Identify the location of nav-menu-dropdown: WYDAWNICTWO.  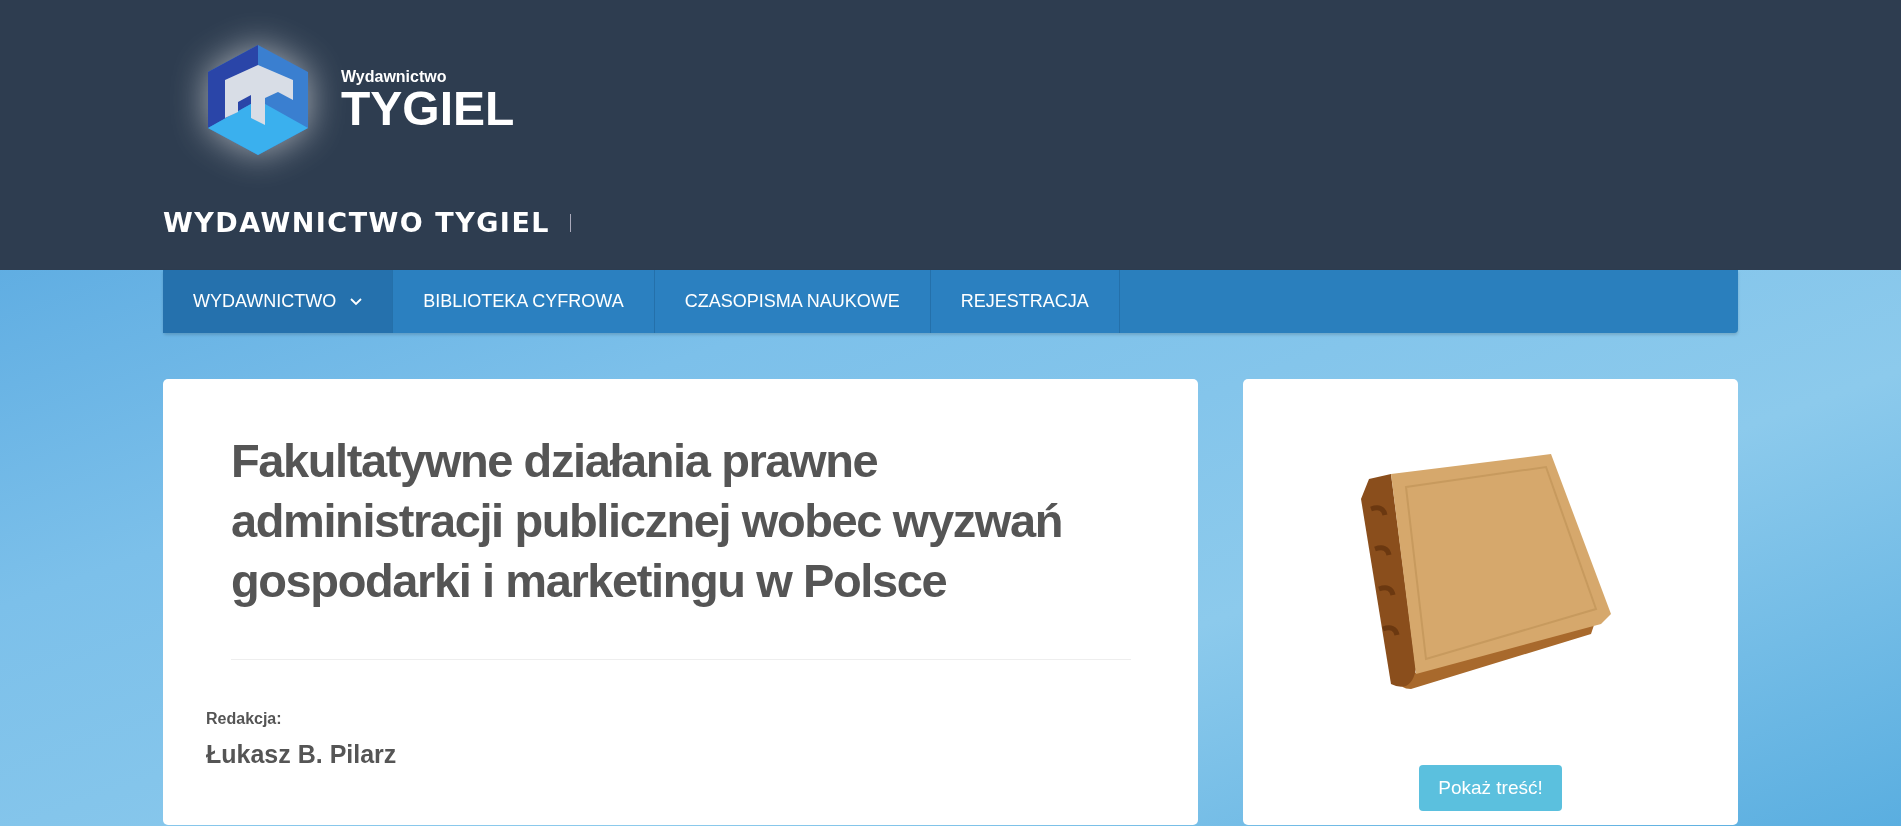
(278, 301).